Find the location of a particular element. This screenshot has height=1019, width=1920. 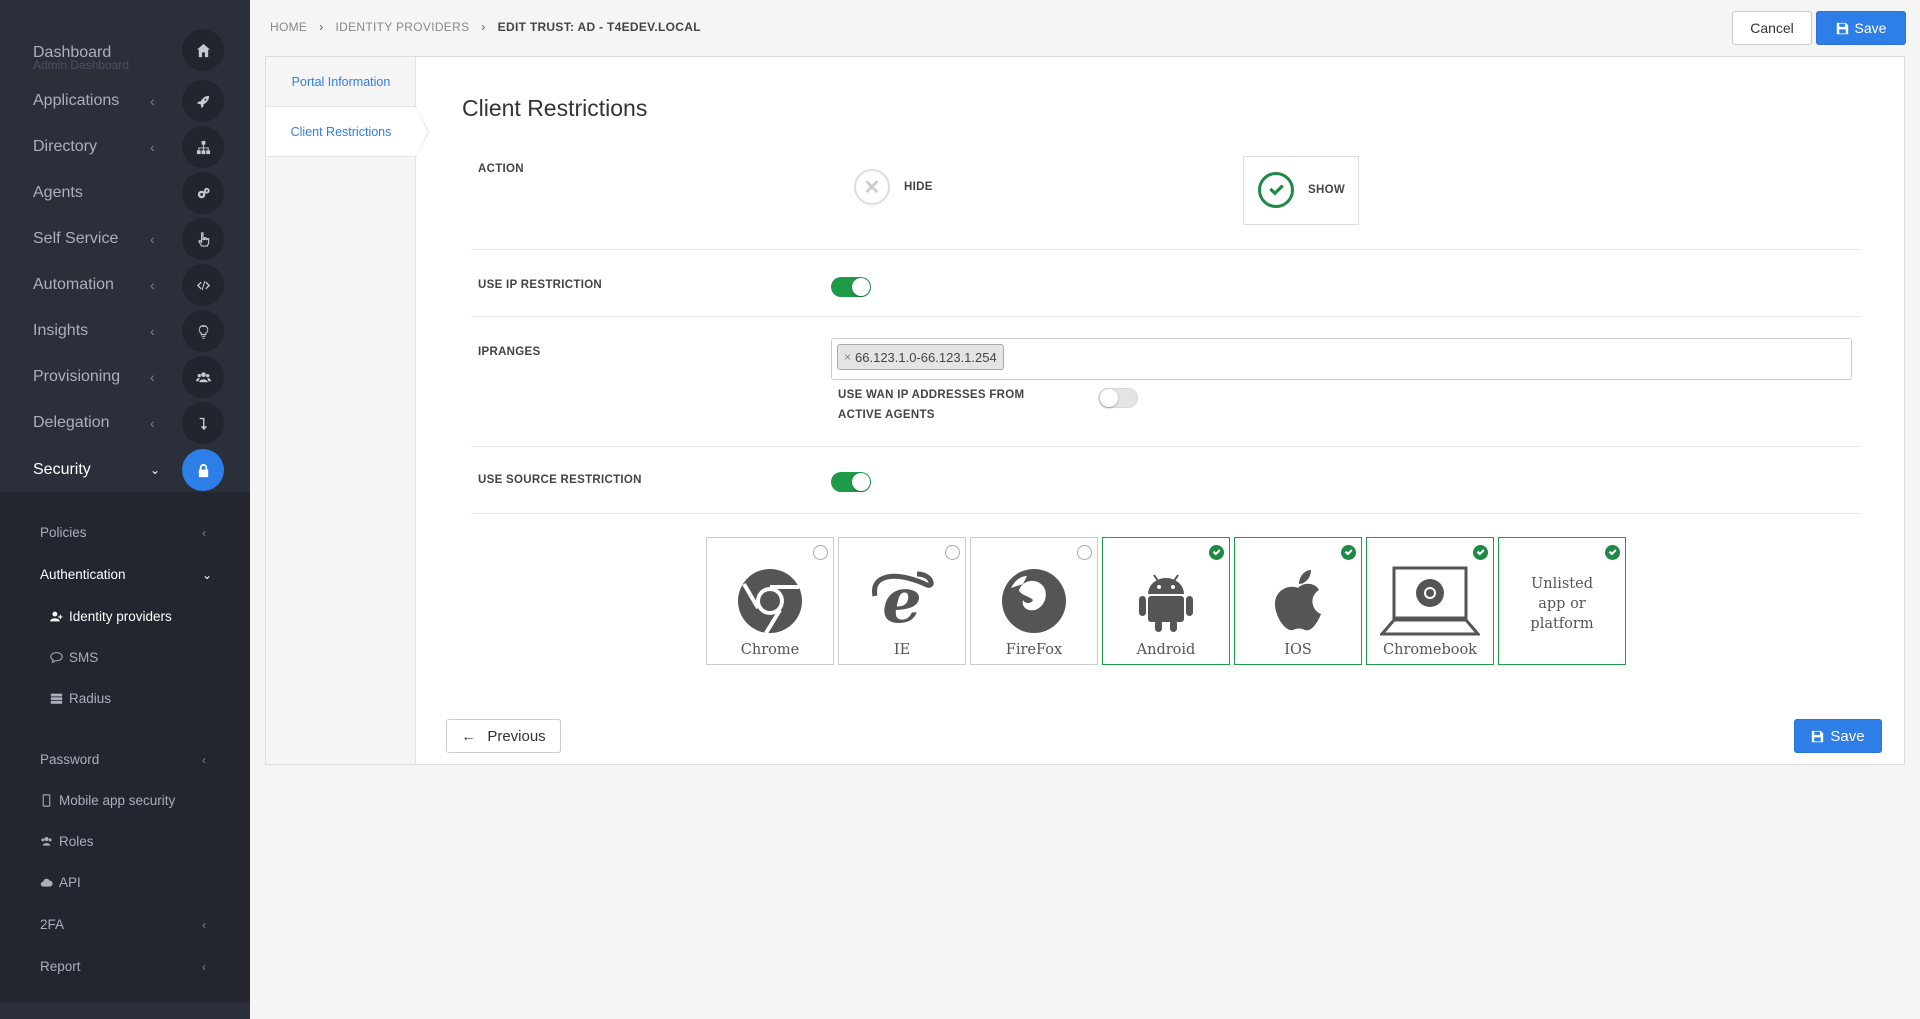

nav-provisioning-label: Provisioning is located at coordinates (77, 376).